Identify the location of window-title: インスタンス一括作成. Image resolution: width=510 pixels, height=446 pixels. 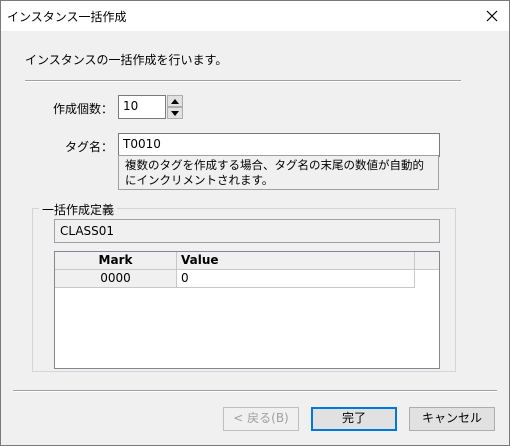
(67, 17).